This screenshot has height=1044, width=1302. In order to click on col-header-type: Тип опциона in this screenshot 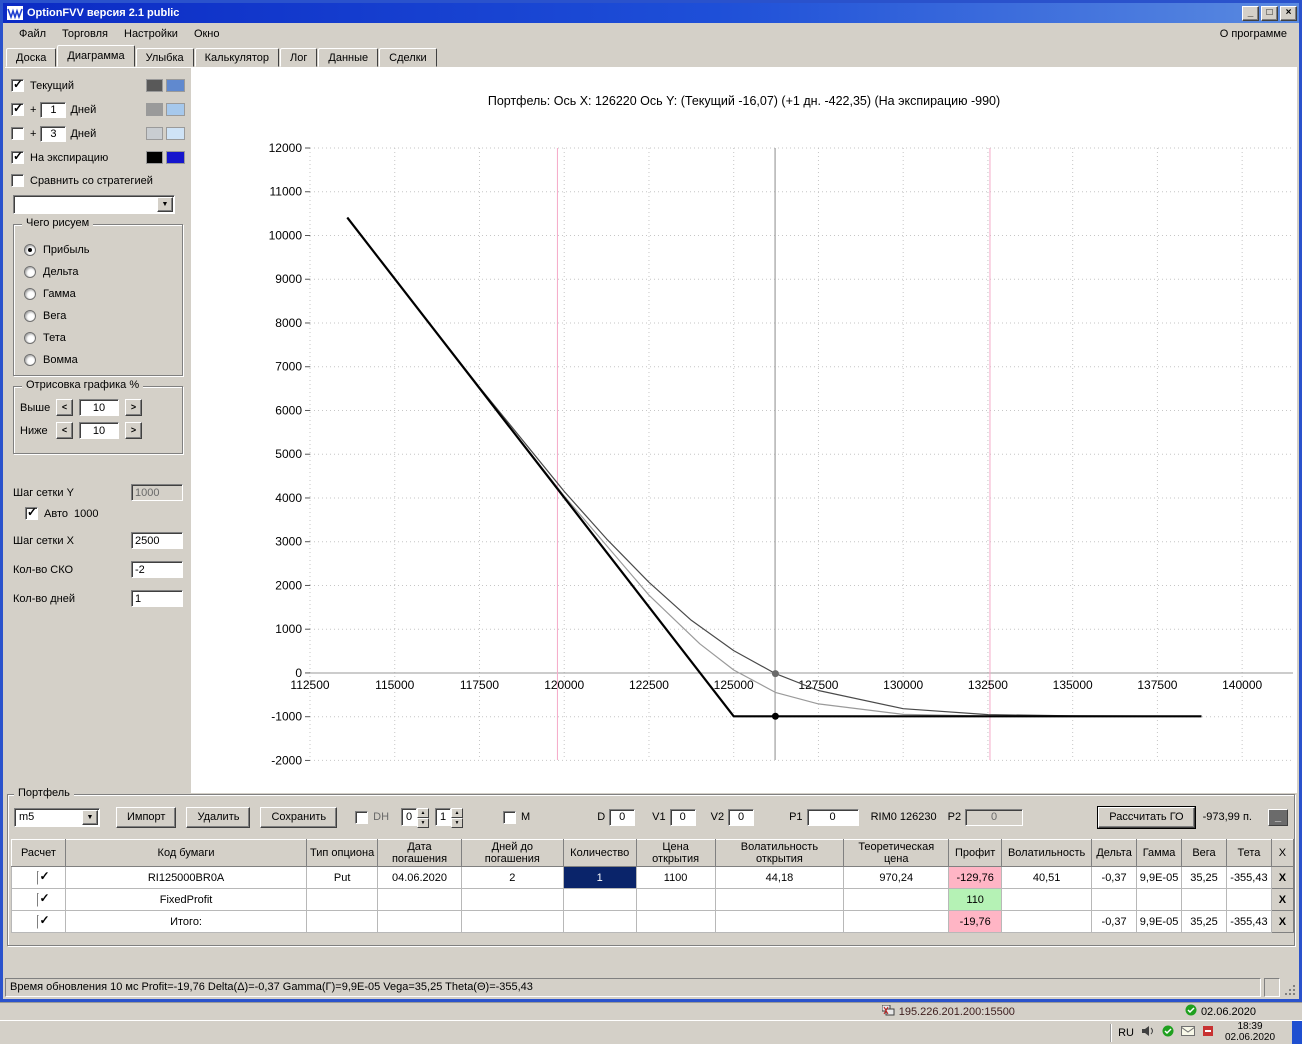, I will do `click(342, 853)`.